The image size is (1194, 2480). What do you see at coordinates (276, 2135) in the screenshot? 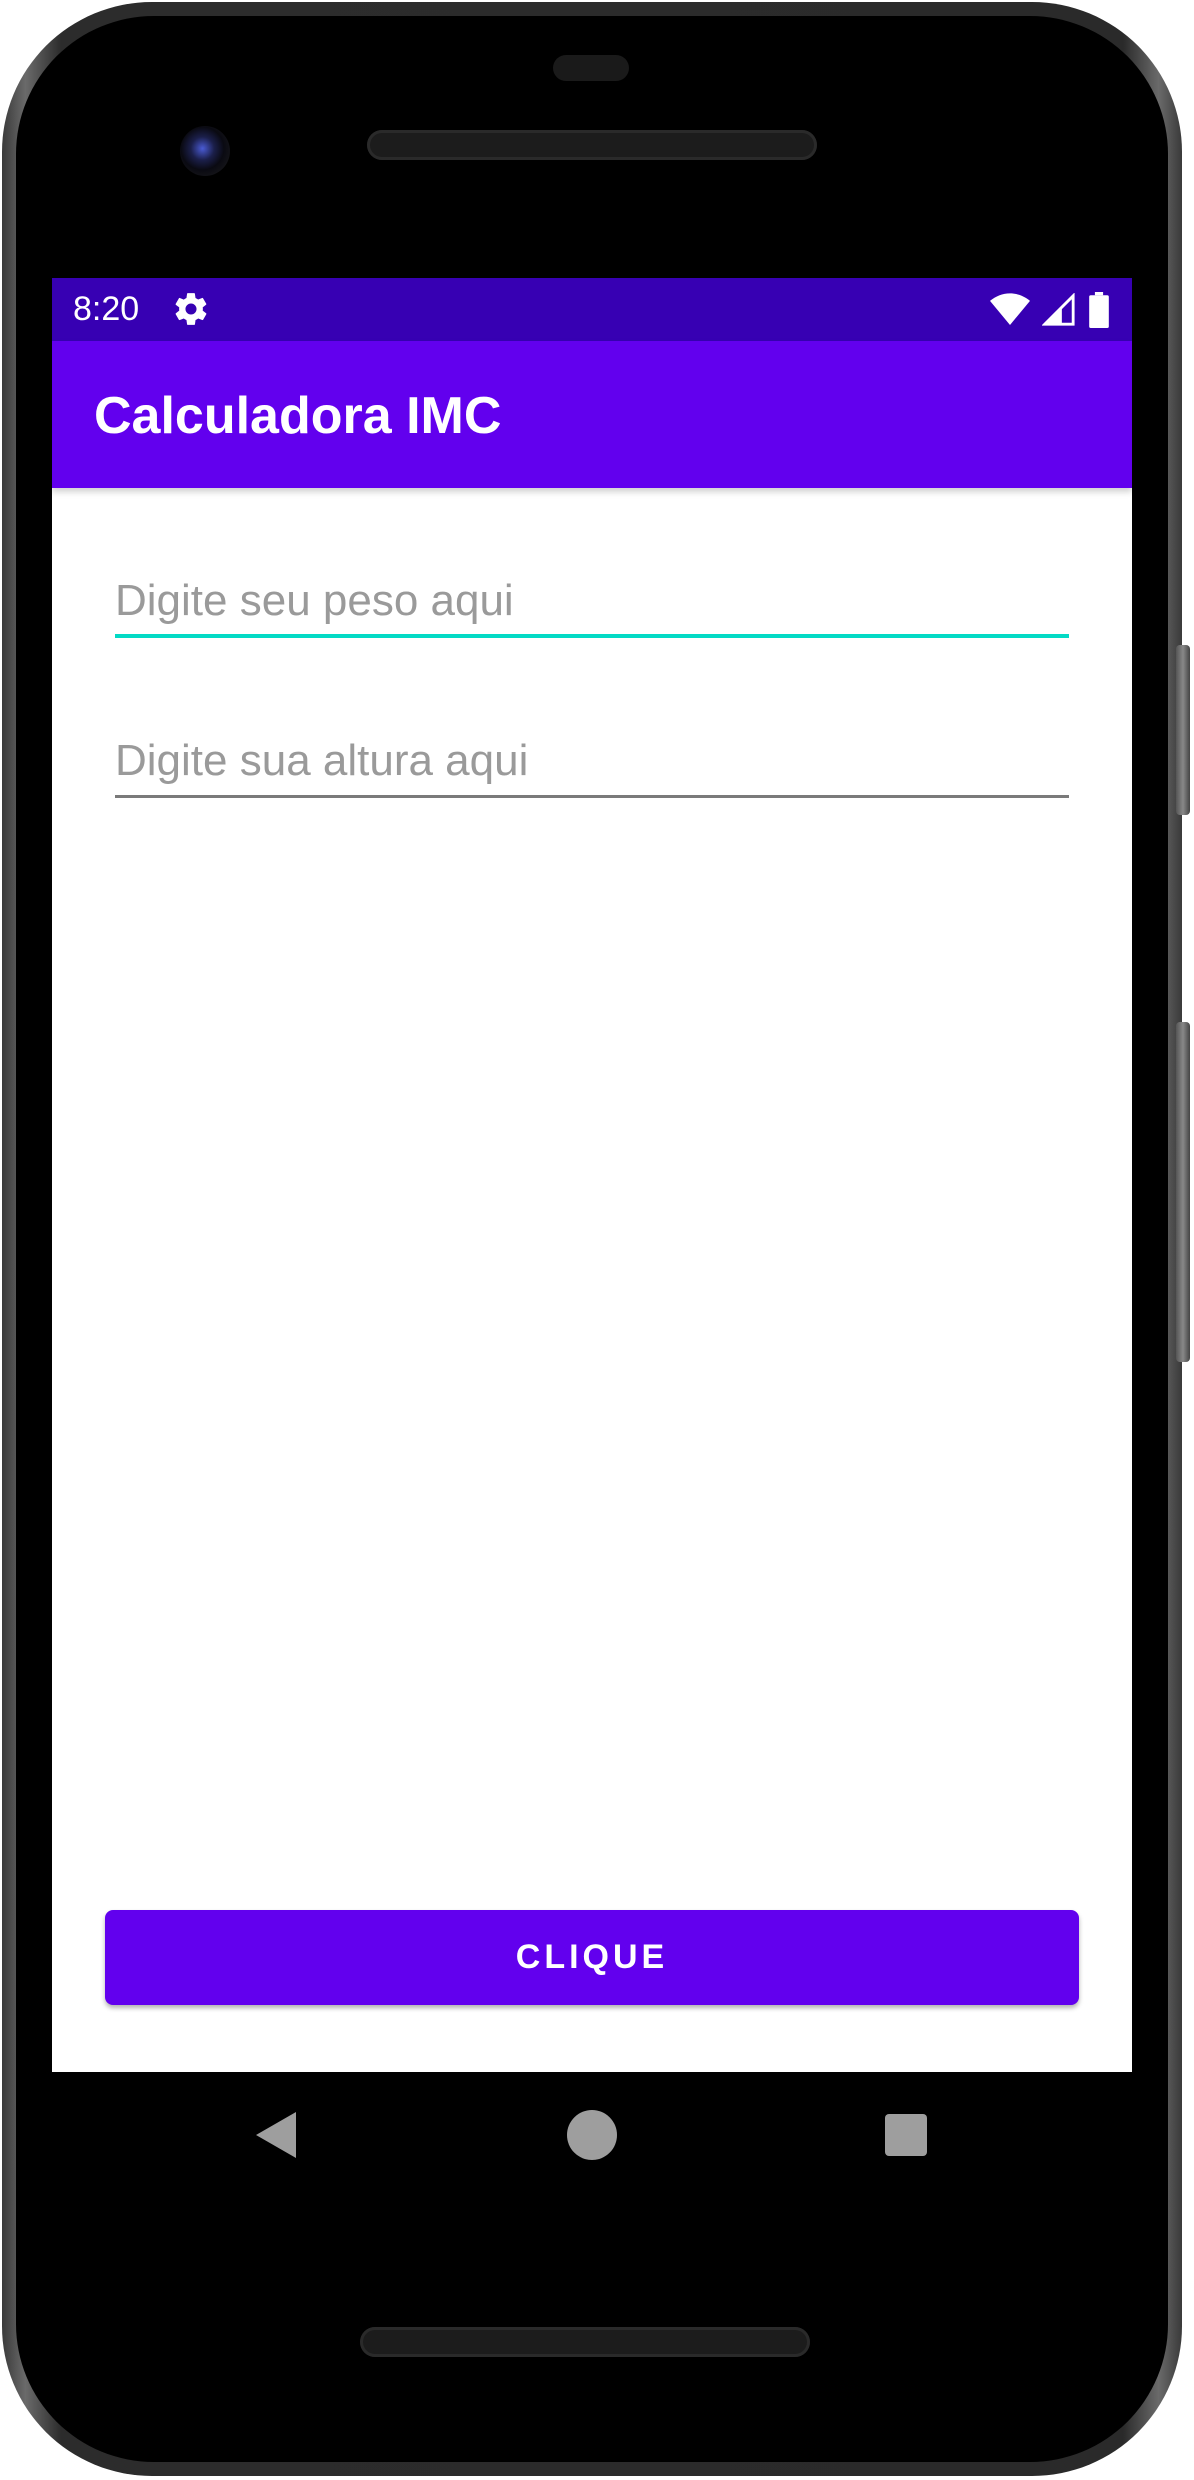
I see `back-icon` at bounding box center [276, 2135].